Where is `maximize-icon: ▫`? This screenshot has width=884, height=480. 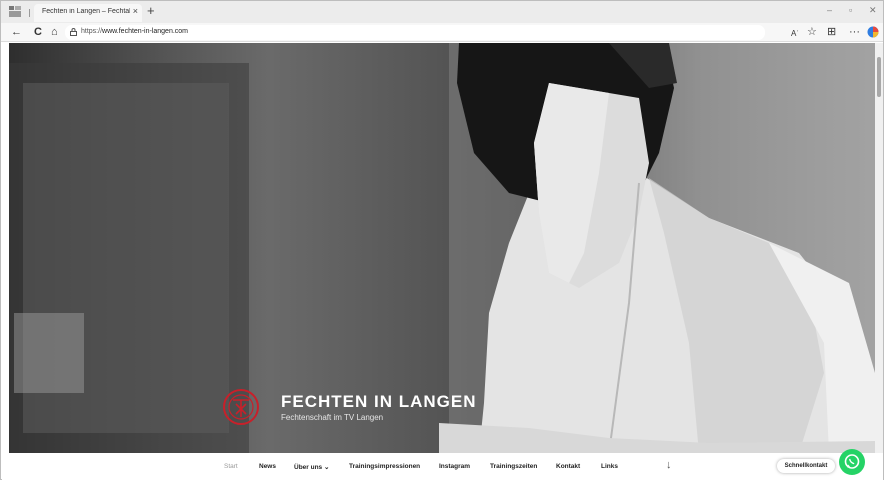 maximize-icon: ▫ is located at coordinates (850, 10).